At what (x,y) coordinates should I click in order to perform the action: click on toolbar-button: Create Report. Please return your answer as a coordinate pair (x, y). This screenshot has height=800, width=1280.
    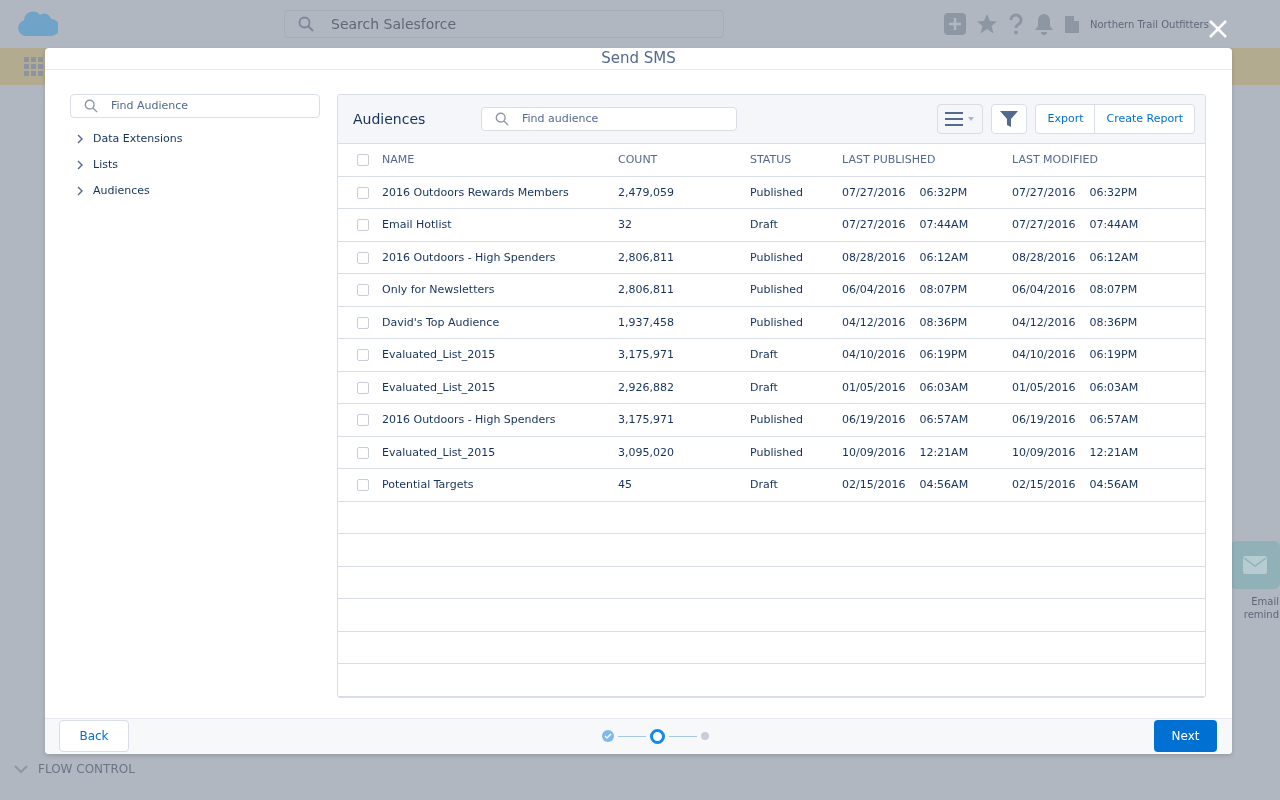
    Looking at the image, I should click on (1144, 118).